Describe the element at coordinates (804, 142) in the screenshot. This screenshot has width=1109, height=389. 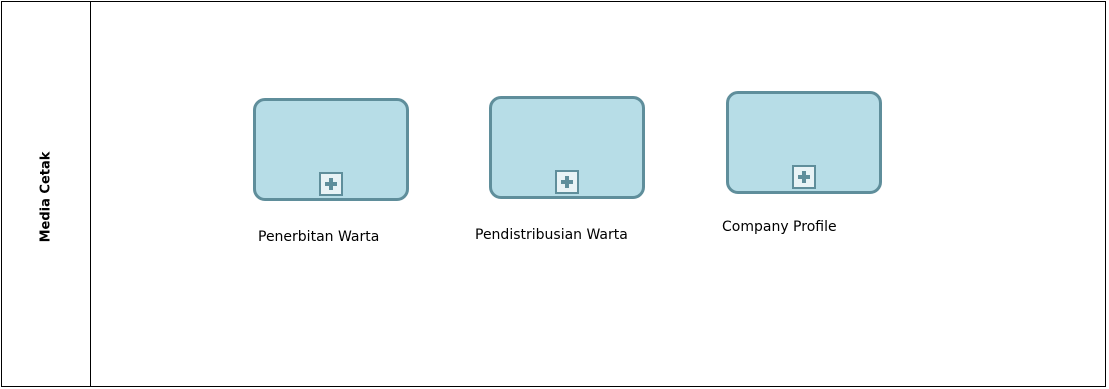
I see `subprocess-task-company-profile` at that location.